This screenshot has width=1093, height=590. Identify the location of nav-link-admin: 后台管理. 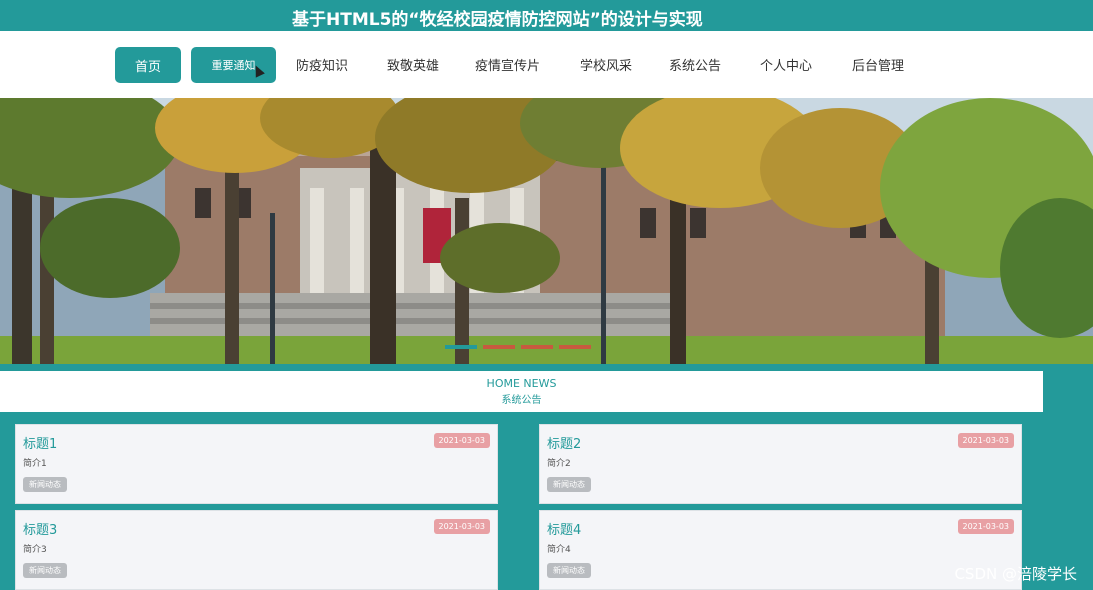
(878, 64).